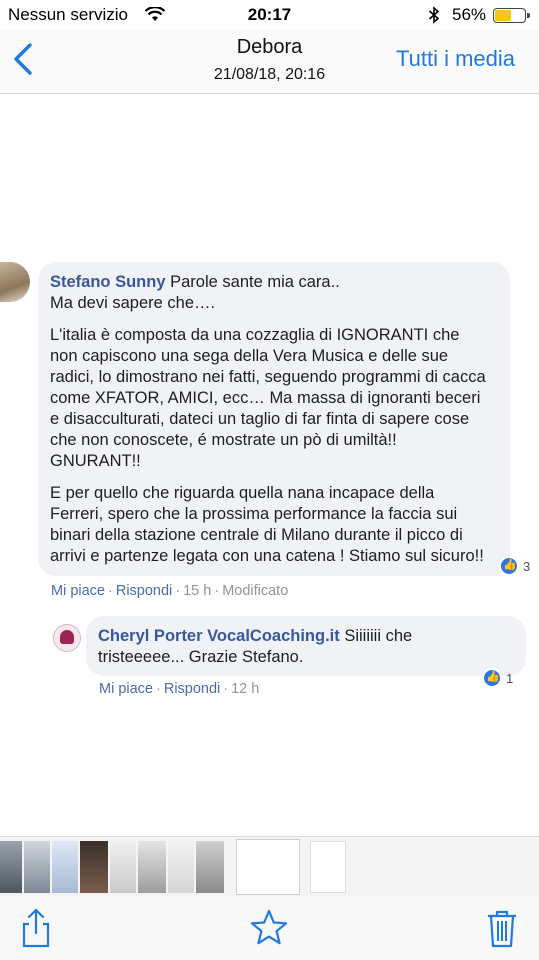 The image size is (539, 960). I want to click on reaction-summary: 3, so click(514, 566).